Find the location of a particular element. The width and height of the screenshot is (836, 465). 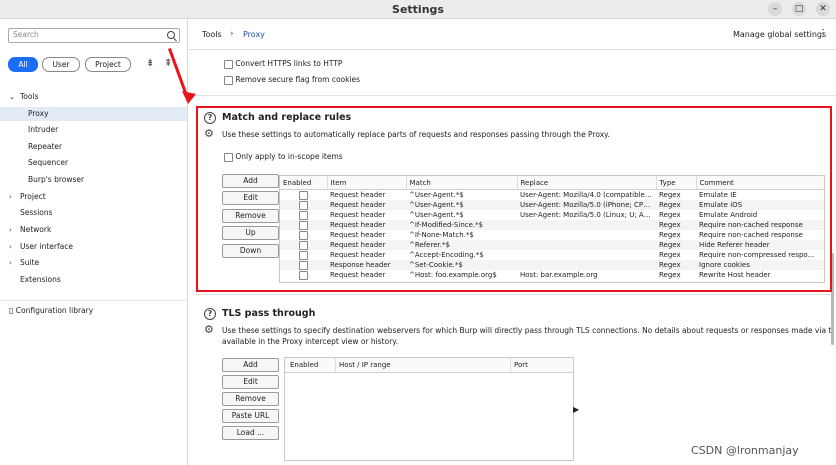

chevron-down-icon: ⌄ is located at coordinates (12, 97).